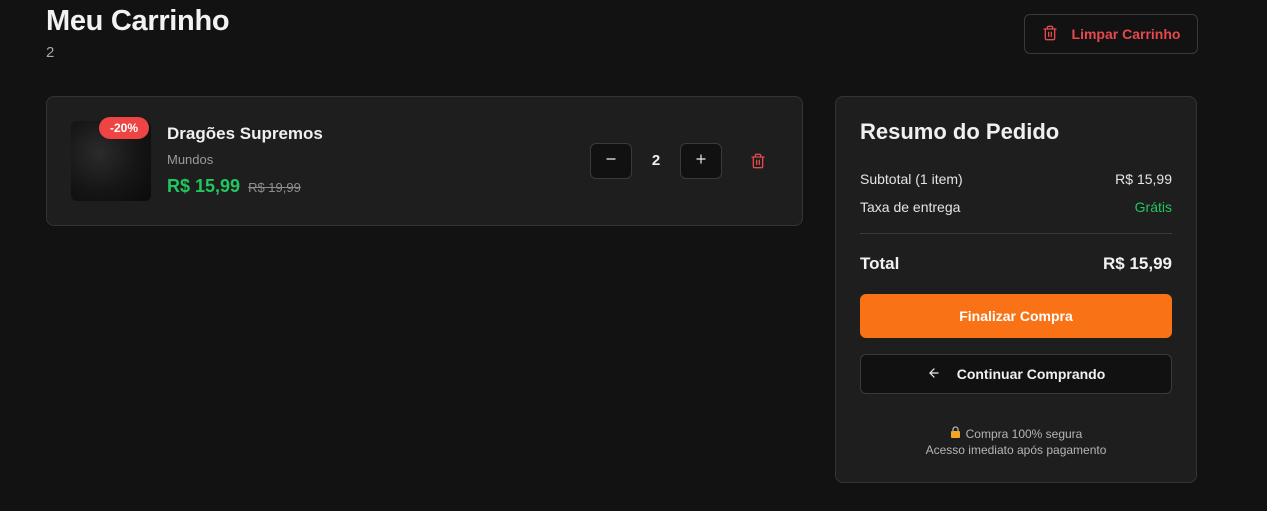 The height and width of the screenshot is (511, 1267). Describe the element at coordinates (204, 186) in the screenshot. I see `product-price: R$ 15,99` at that location.